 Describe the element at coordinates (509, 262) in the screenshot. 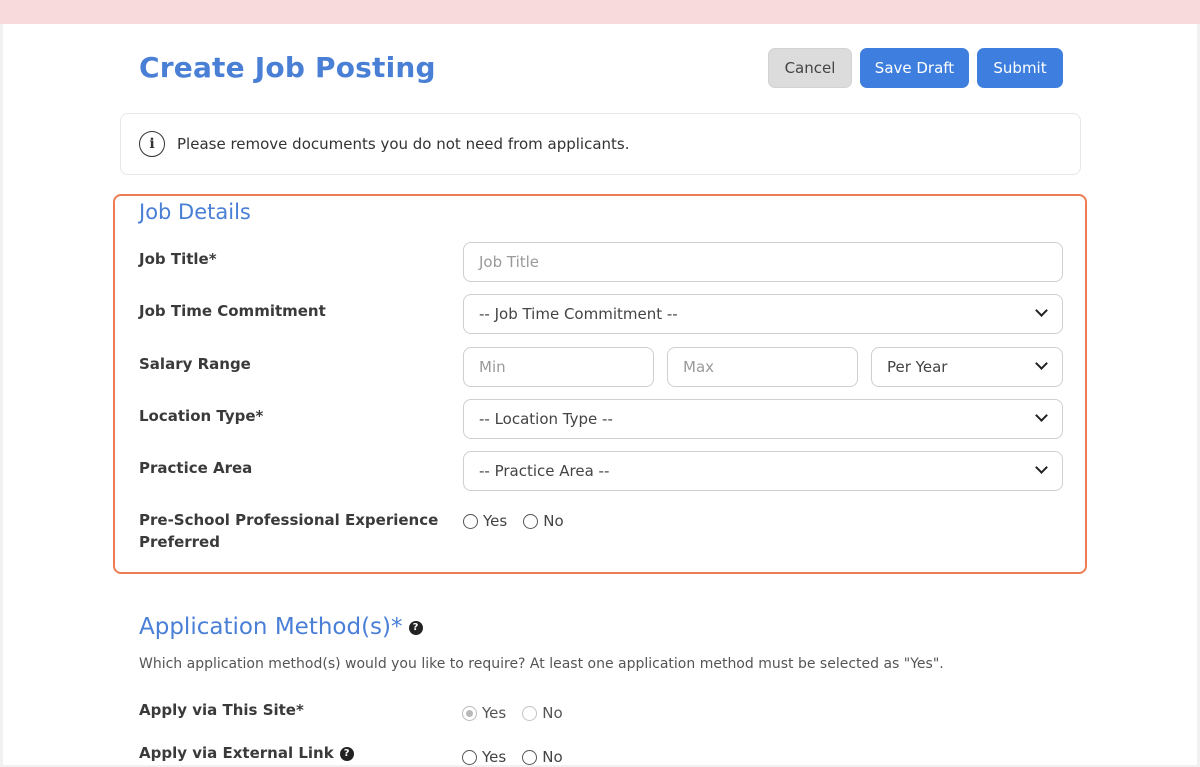

I see `job-title-placeholder: Job Title` at that location.